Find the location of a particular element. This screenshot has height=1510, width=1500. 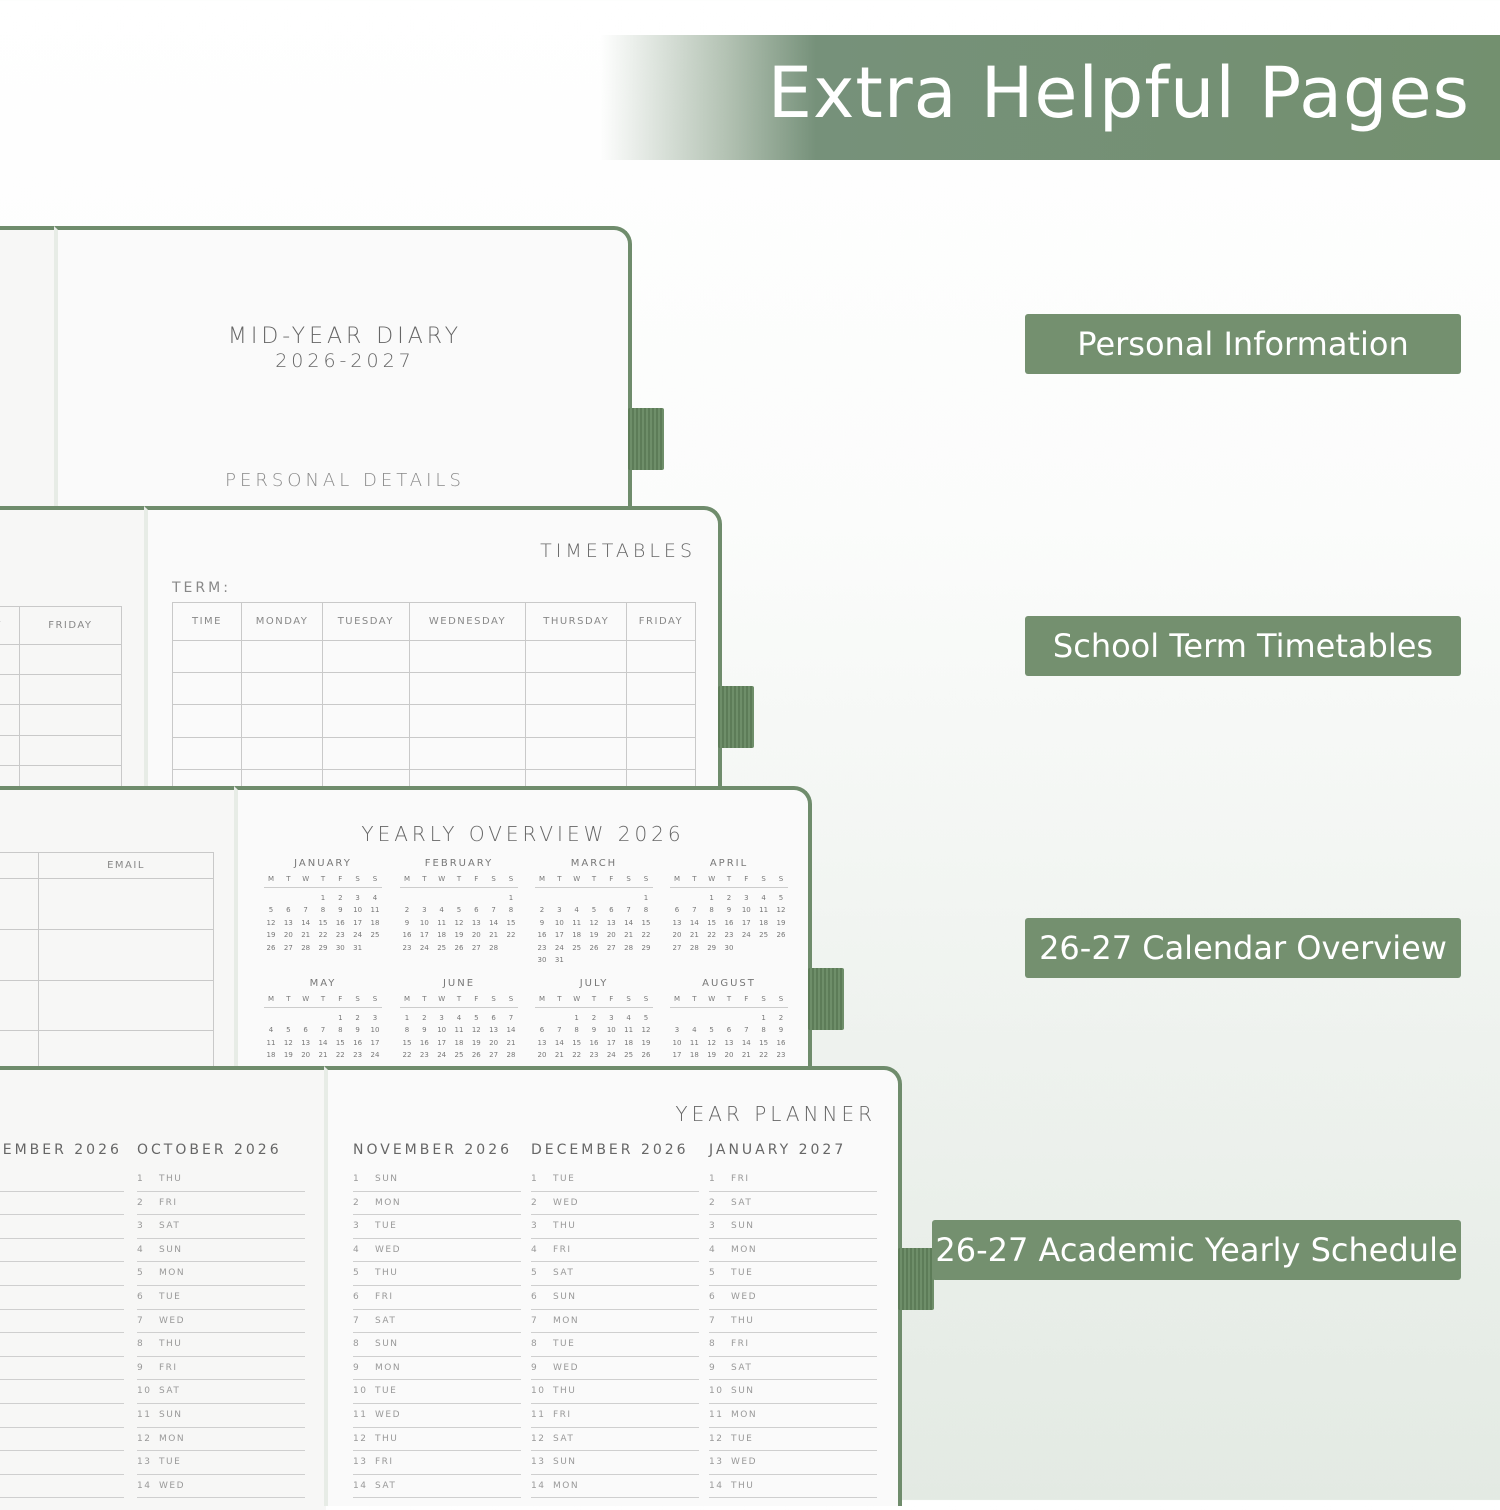

day-number: 21 is located at coordinates (629, 935).